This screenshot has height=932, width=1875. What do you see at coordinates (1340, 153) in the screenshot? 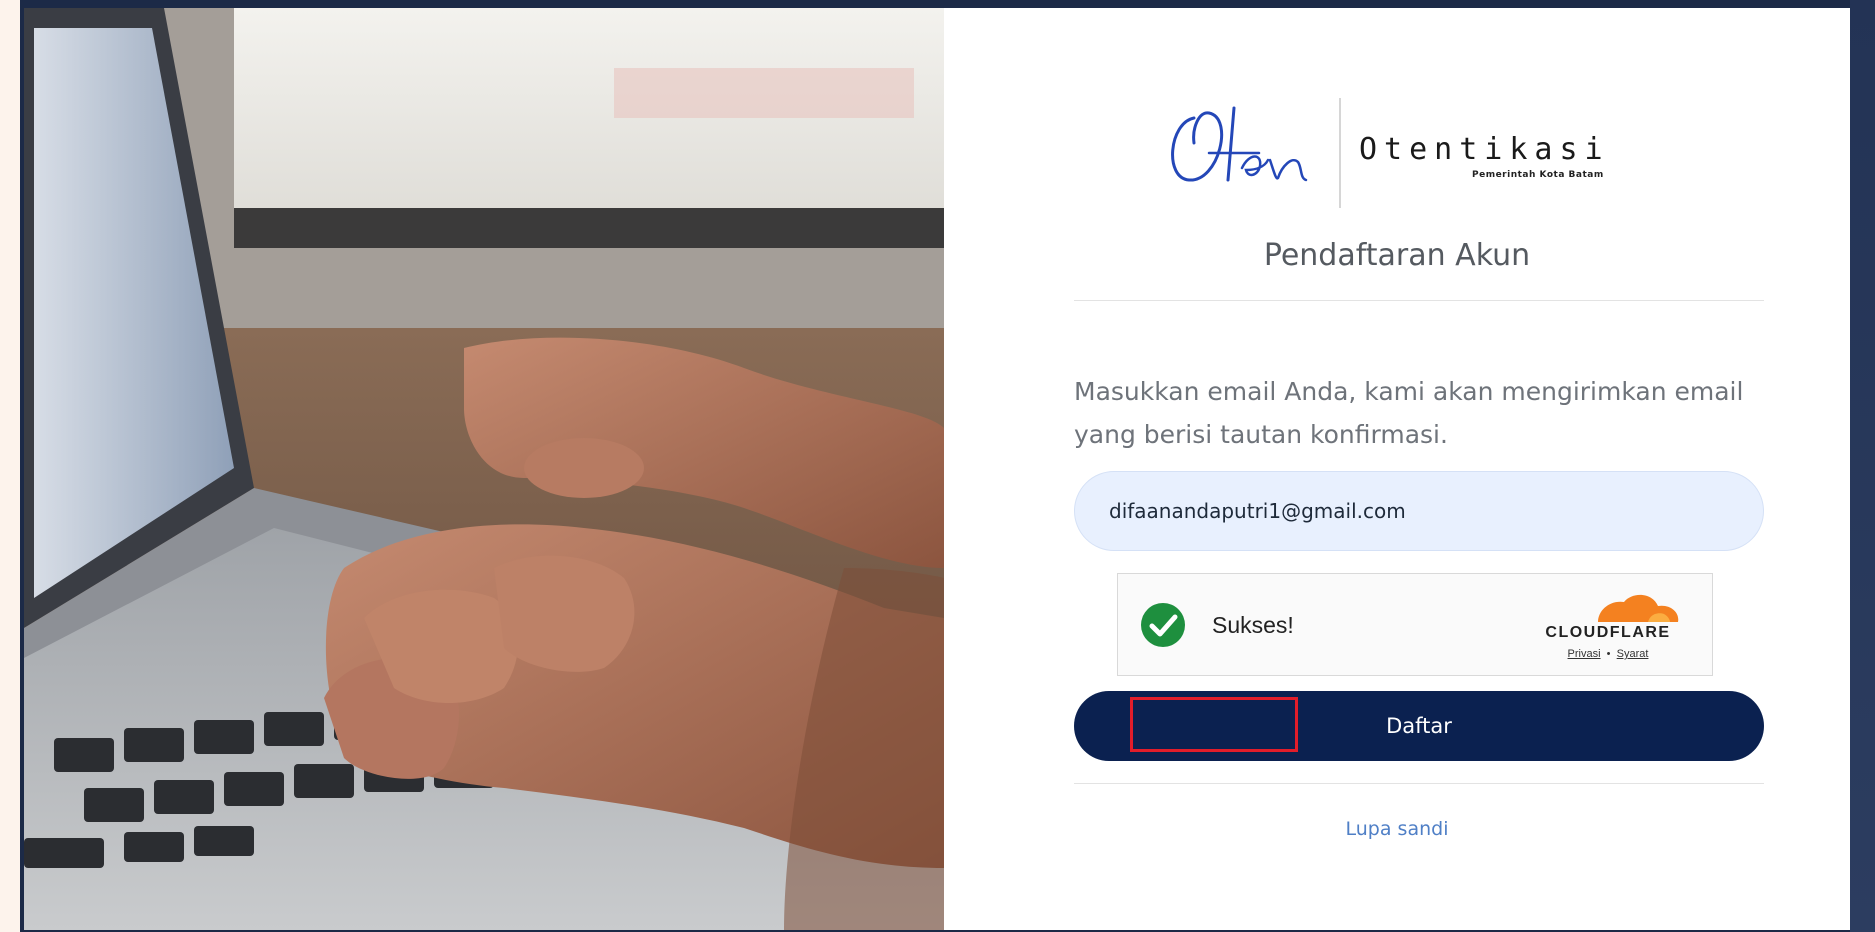
I see `logo-divider` at bounding box center [1340, 153].